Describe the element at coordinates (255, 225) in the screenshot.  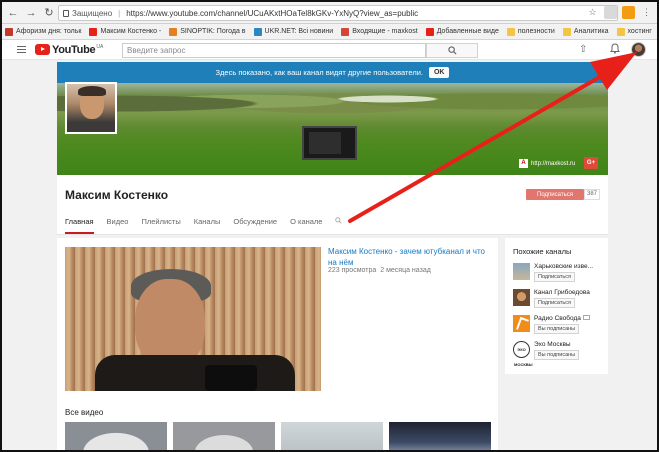
I see `tab-discussion: Обсуждение` at that location.